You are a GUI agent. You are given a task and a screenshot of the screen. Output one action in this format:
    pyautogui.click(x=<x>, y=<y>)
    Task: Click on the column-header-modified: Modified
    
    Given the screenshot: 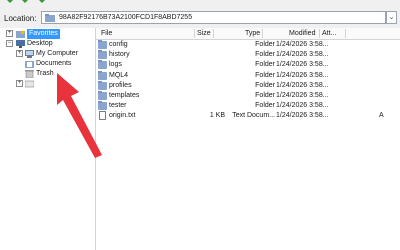 What is the action you would take?
    pyautogui.click(x=302, y=33)
    